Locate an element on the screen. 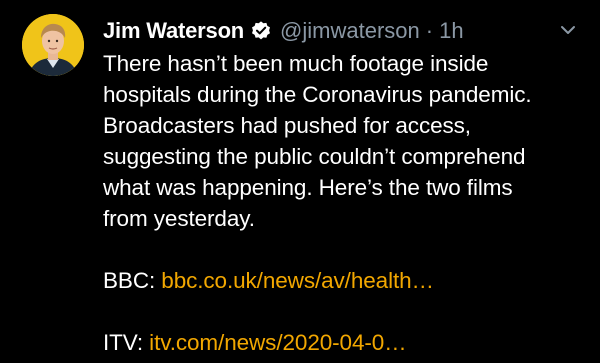 Image resolution: width=600 pixels, height=363 pixels. user-handle: @jimwaterson is located at coordinates (350, 31).